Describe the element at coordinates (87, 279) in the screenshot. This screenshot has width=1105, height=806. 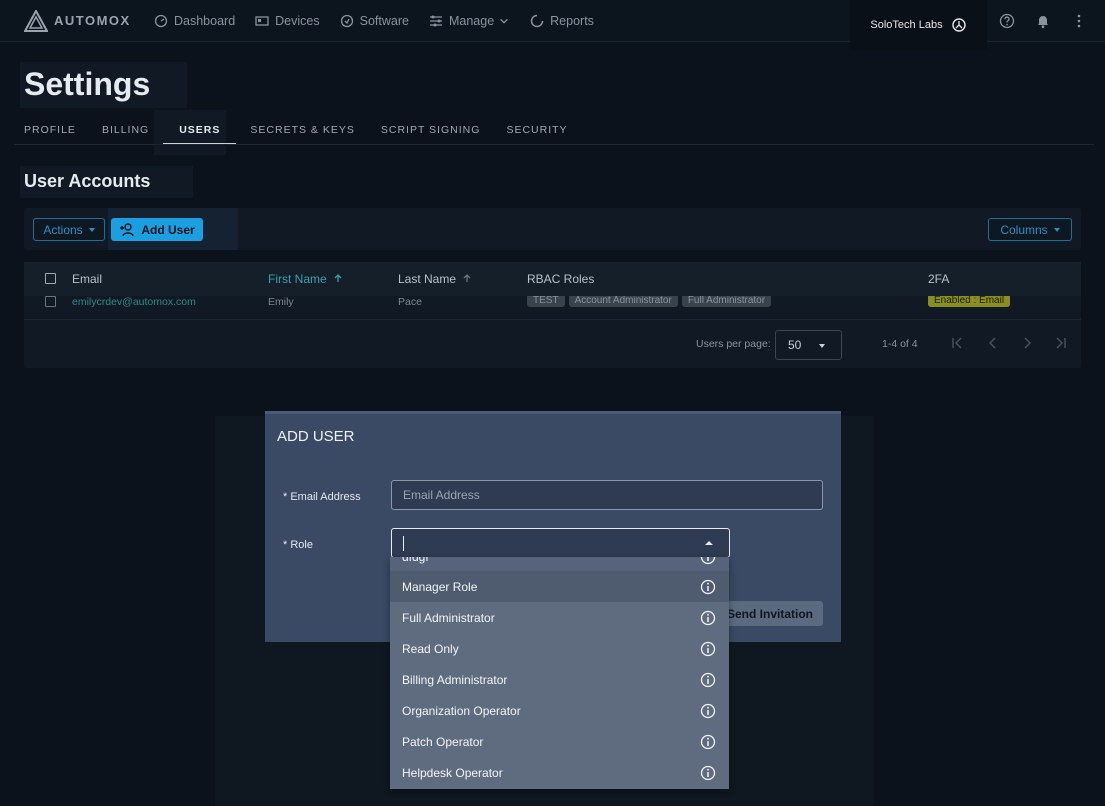
I see `header-email: Email` at that location.